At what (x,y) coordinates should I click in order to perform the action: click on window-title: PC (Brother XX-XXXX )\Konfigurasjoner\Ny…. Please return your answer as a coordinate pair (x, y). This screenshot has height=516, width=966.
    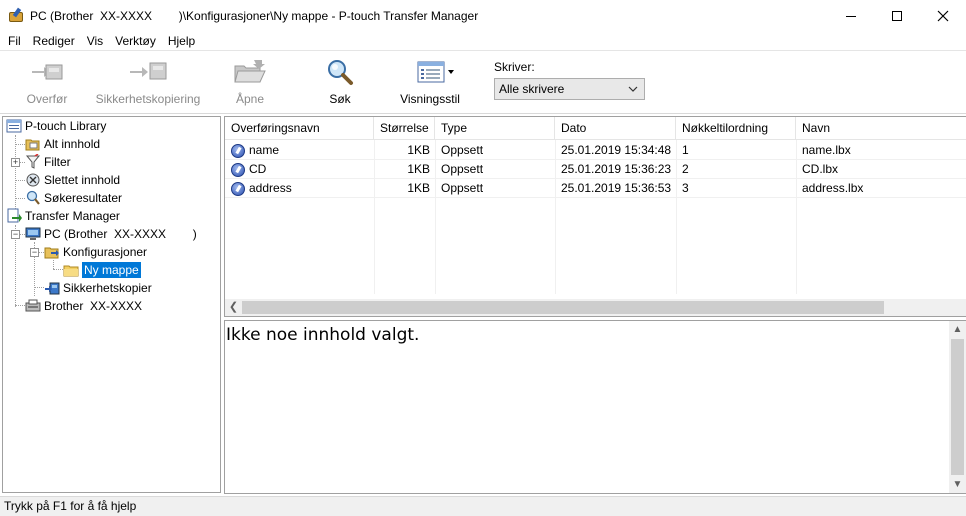
    Looking at the image, I should click on (254, 16).